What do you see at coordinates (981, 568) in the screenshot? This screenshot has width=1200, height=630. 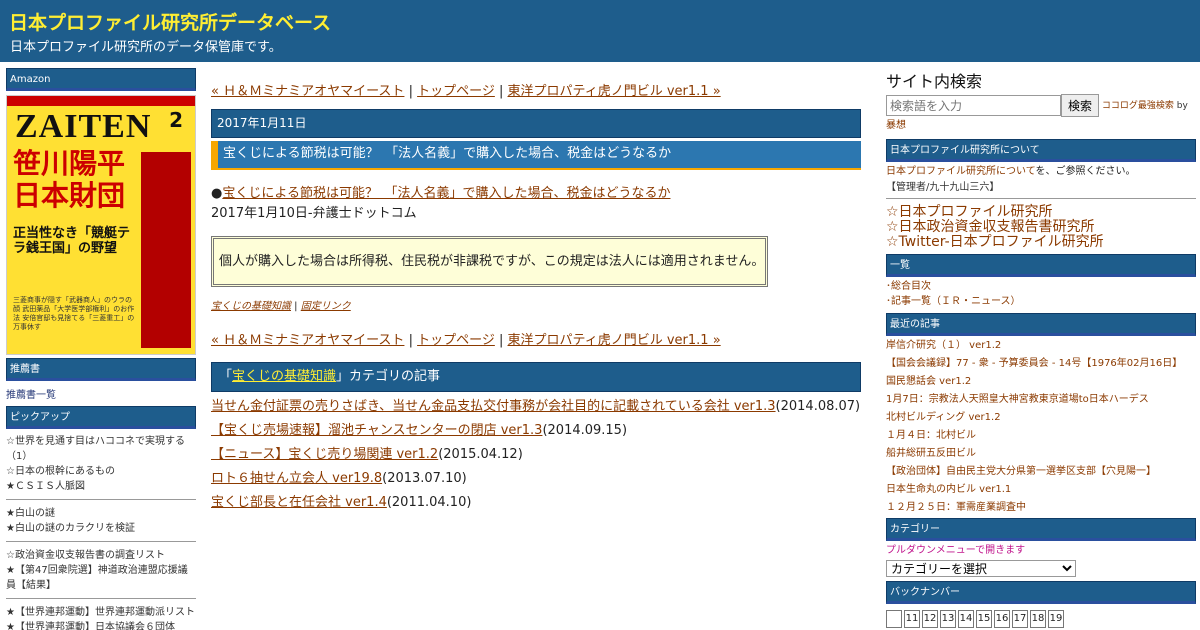 I see `category-select: カテゴリーを選択` at bounding box center [981, 568].